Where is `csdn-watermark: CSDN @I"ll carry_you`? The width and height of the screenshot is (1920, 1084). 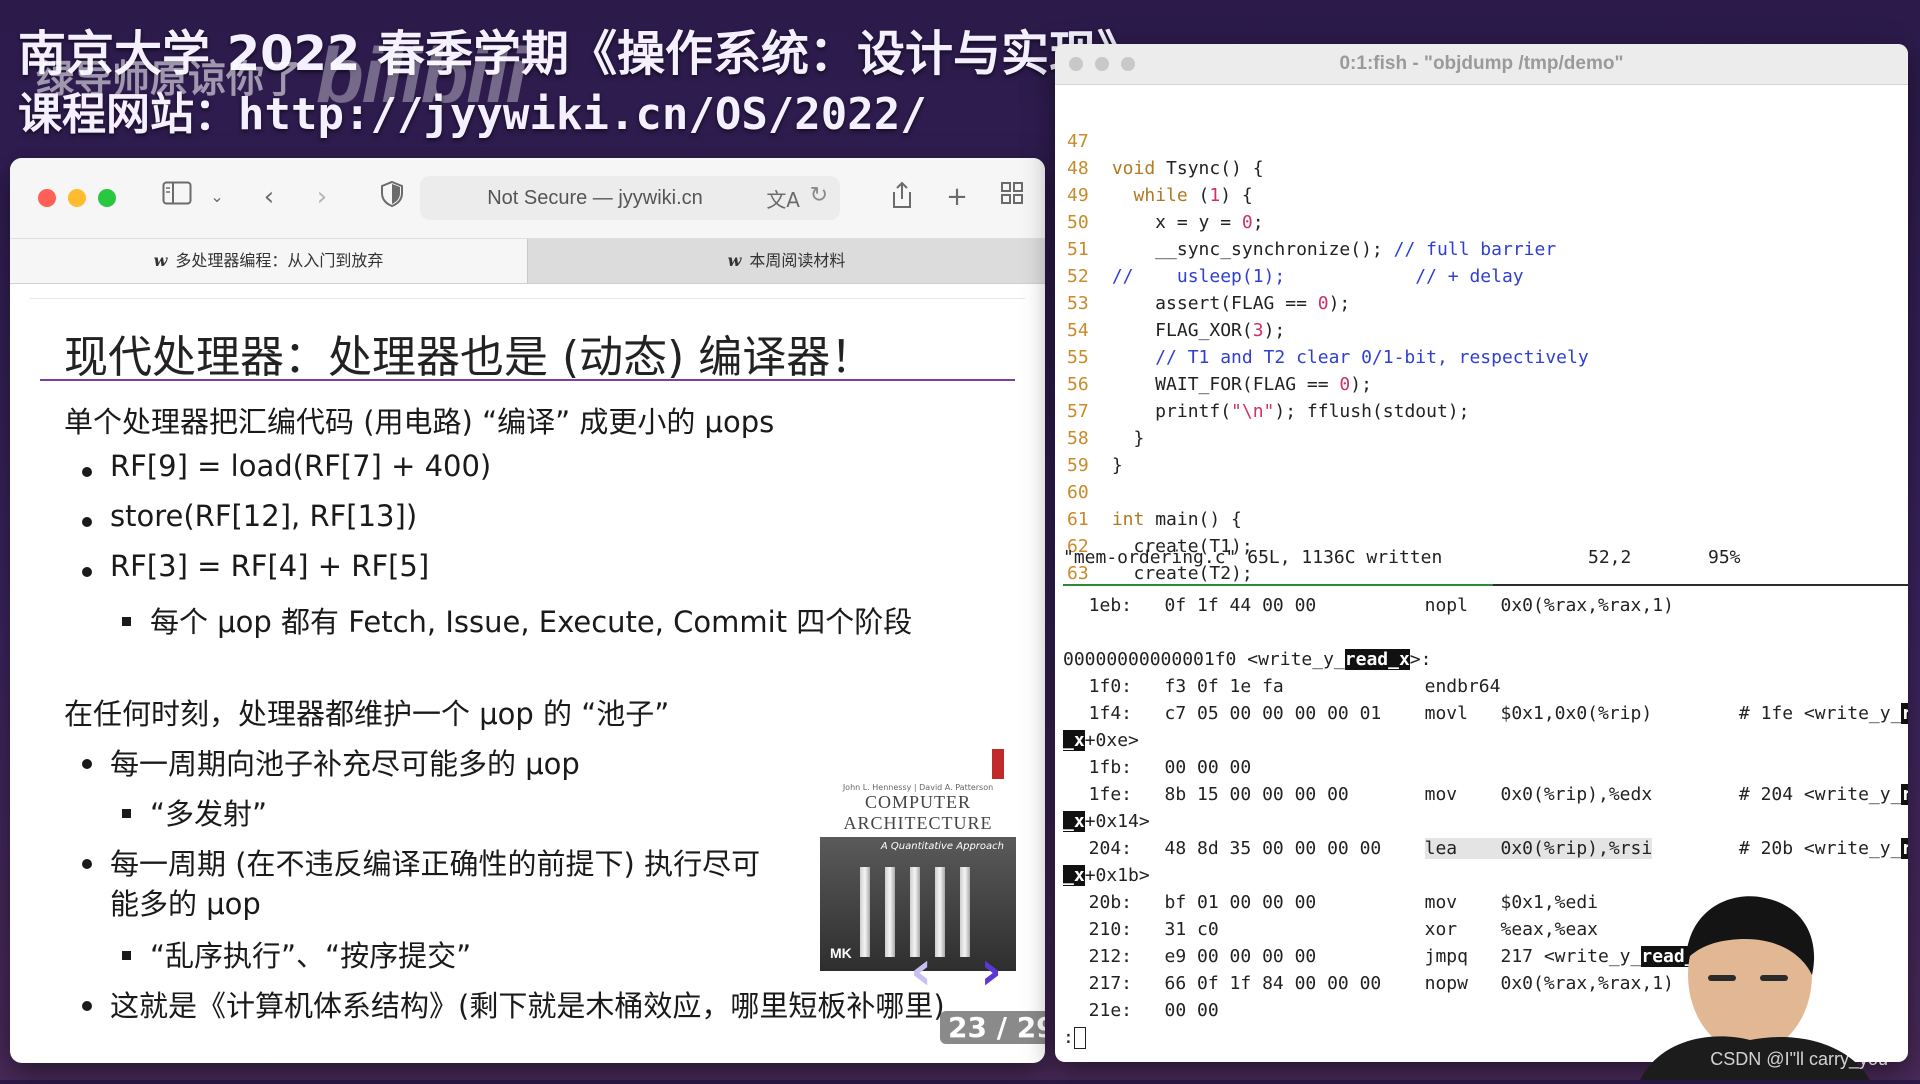
csdn-watermark: CSDN @I"ll carry_you is located at coordinates (1799, 1059).